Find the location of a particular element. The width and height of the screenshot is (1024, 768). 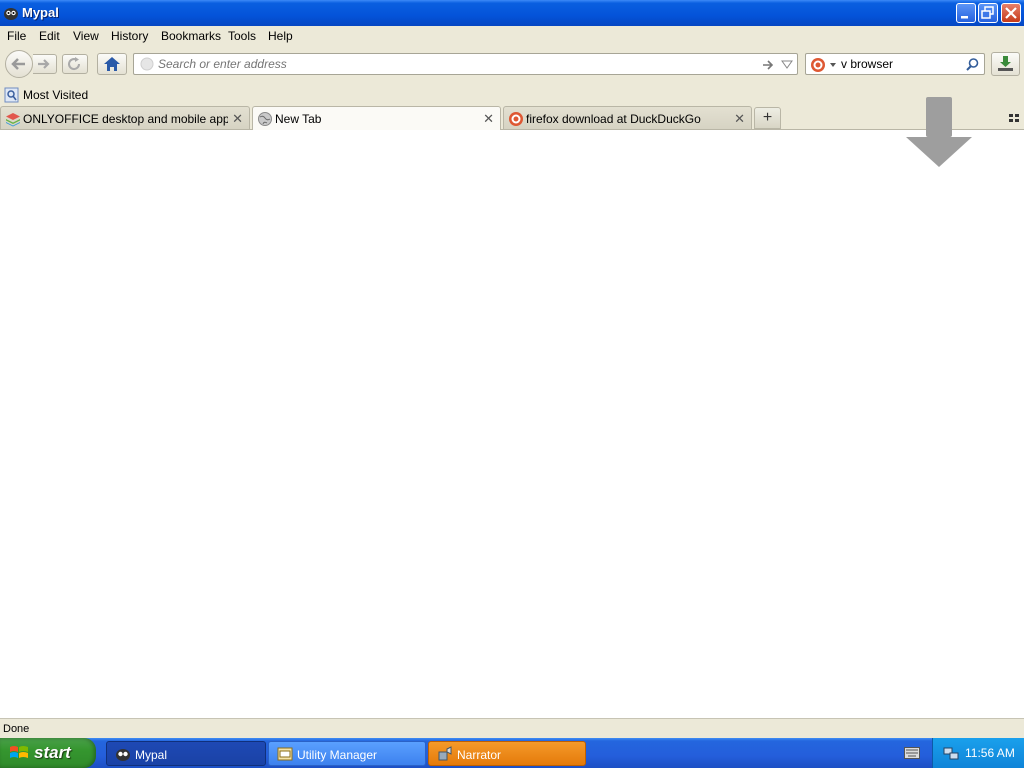

globe-icon is located at coordinates (265, 119).